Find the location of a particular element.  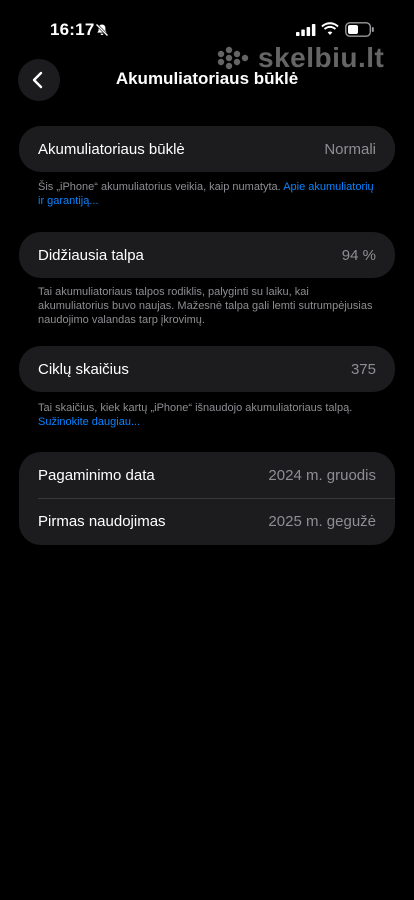

first-use-value: 2025 m. gegužė is located at coordinates (322, 521).